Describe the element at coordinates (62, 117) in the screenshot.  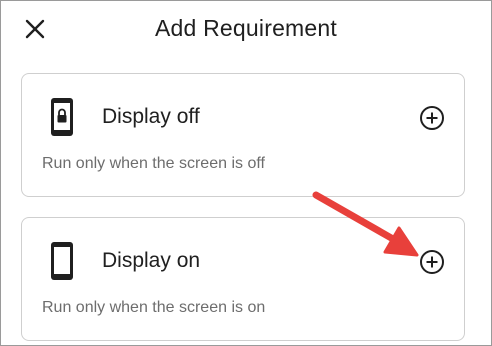
I see `phone-lock-icon` at that location.